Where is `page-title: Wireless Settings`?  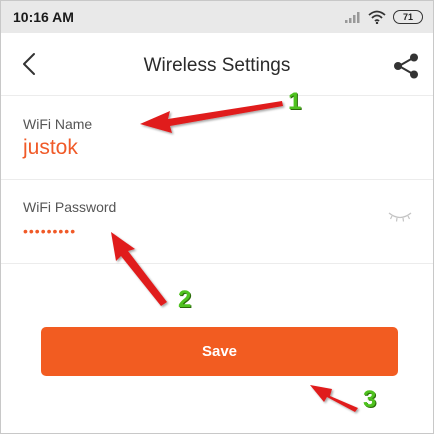 page-title: Wireless Settings is located at coordinates (217, 65).